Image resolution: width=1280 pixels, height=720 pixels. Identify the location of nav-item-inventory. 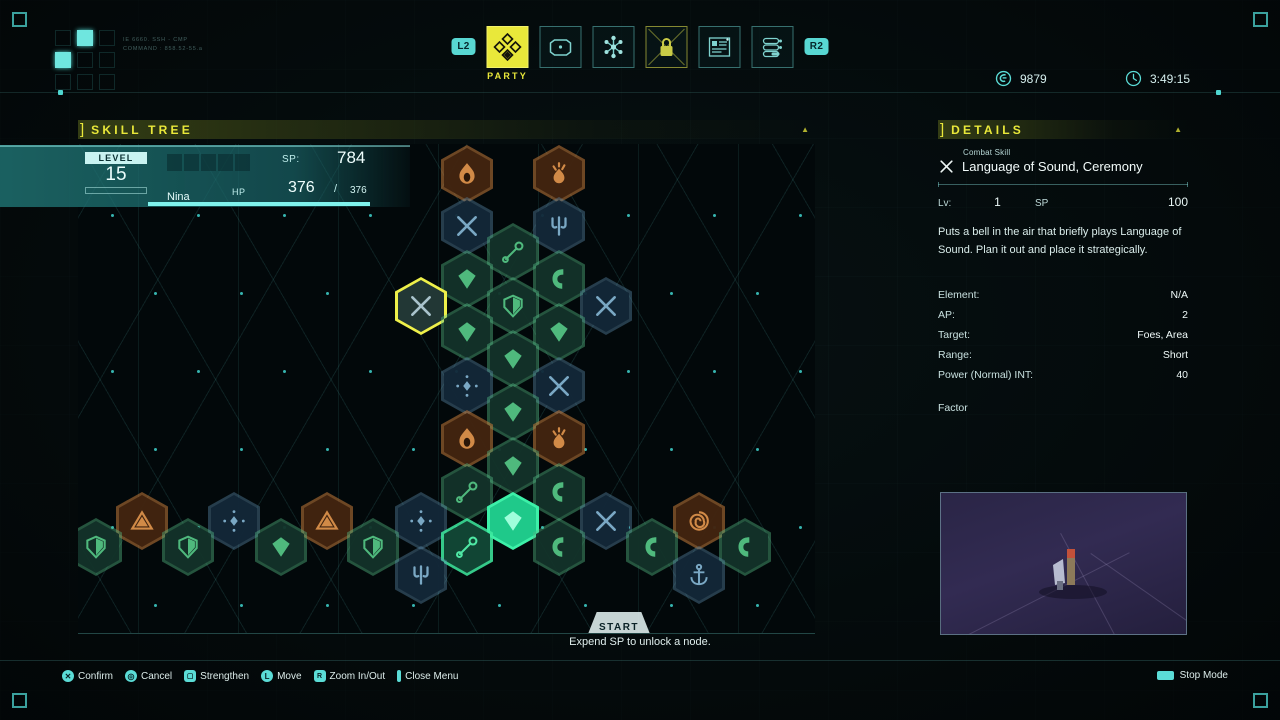
(560, 47).